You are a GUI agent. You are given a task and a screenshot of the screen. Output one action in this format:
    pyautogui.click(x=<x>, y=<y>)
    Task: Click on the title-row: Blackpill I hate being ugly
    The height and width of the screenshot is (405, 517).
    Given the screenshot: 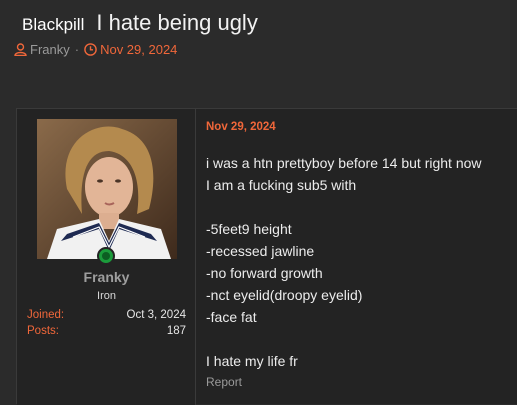 What is the action you would take?
    pyautogui.click(x=140, y=23)
    